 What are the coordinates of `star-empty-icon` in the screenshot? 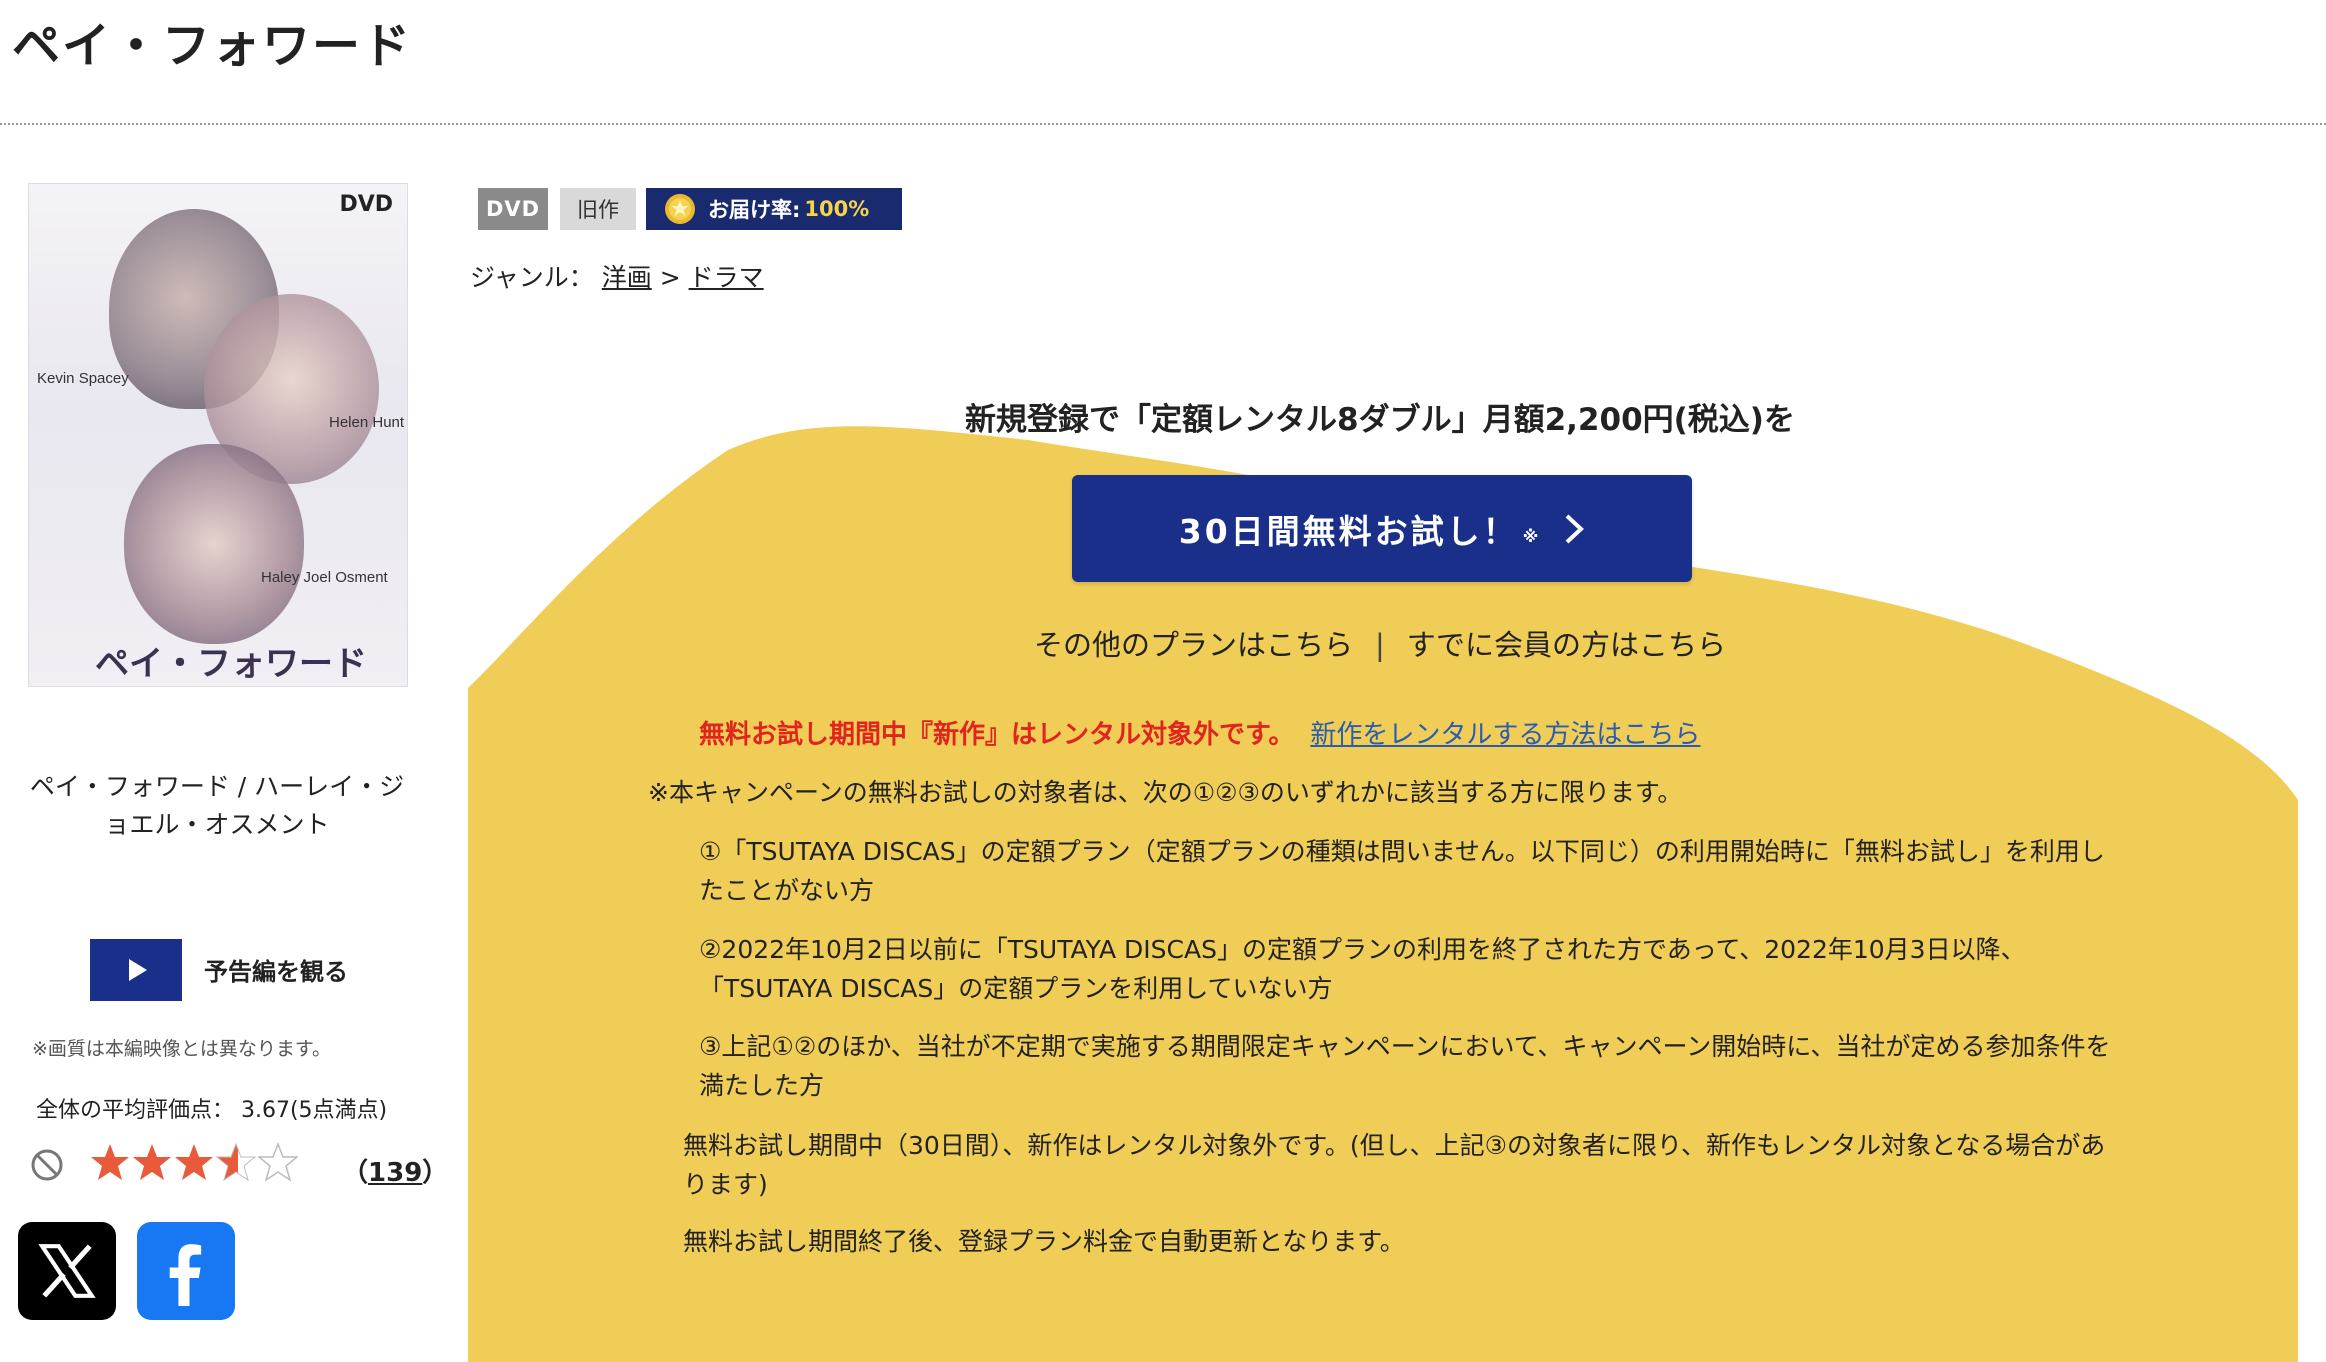 It's located at (278, 1162).